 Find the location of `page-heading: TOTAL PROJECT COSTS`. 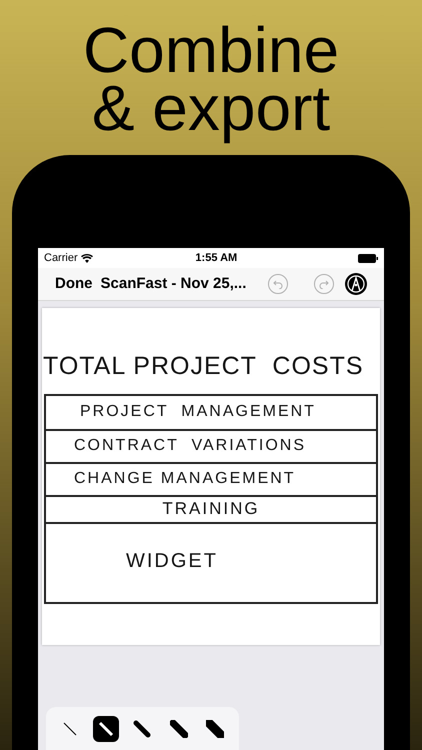

page-heading: TOTAL PROJECT COSTS is located at coordinates (203, 366).